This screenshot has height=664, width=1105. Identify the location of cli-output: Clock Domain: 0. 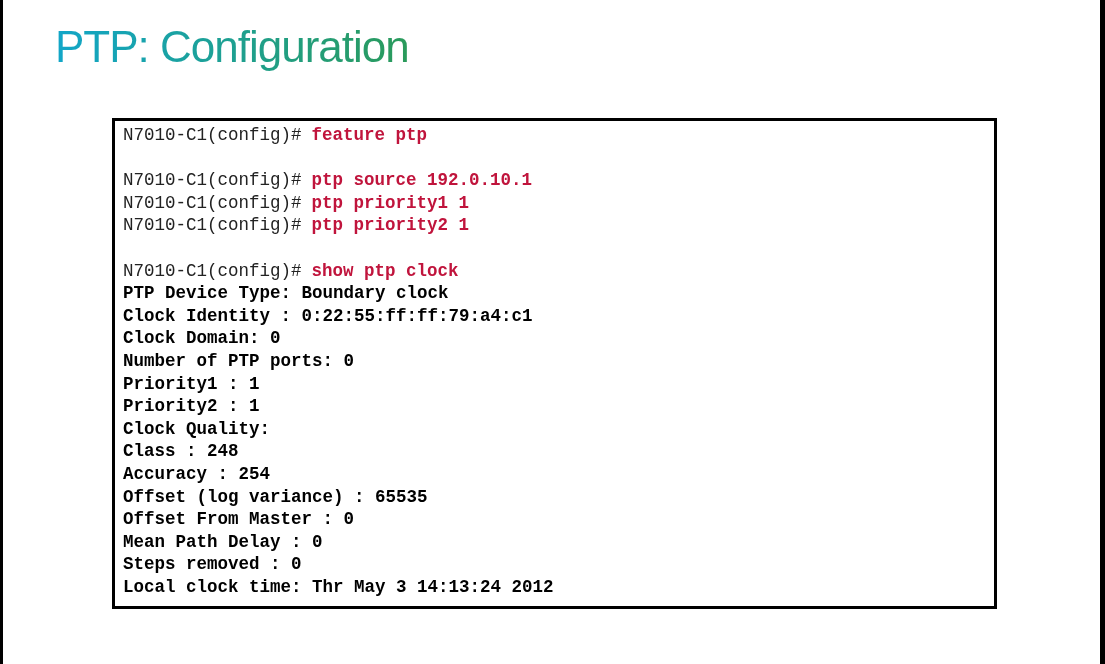
(202, 338).